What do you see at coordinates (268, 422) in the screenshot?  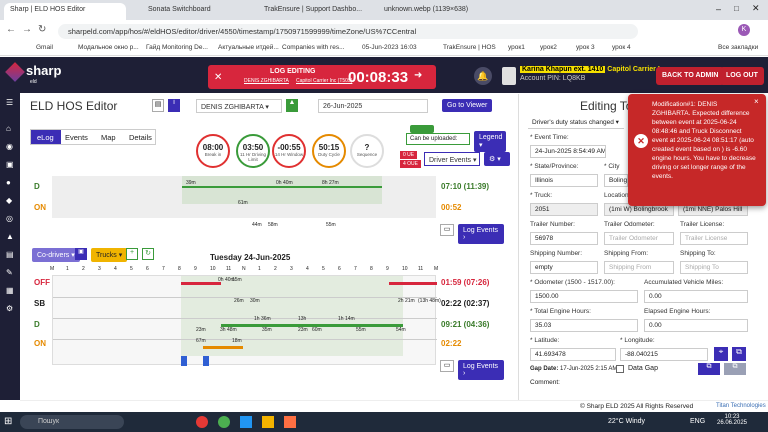 I see `folder-icon` at bounding box center [268, 422].